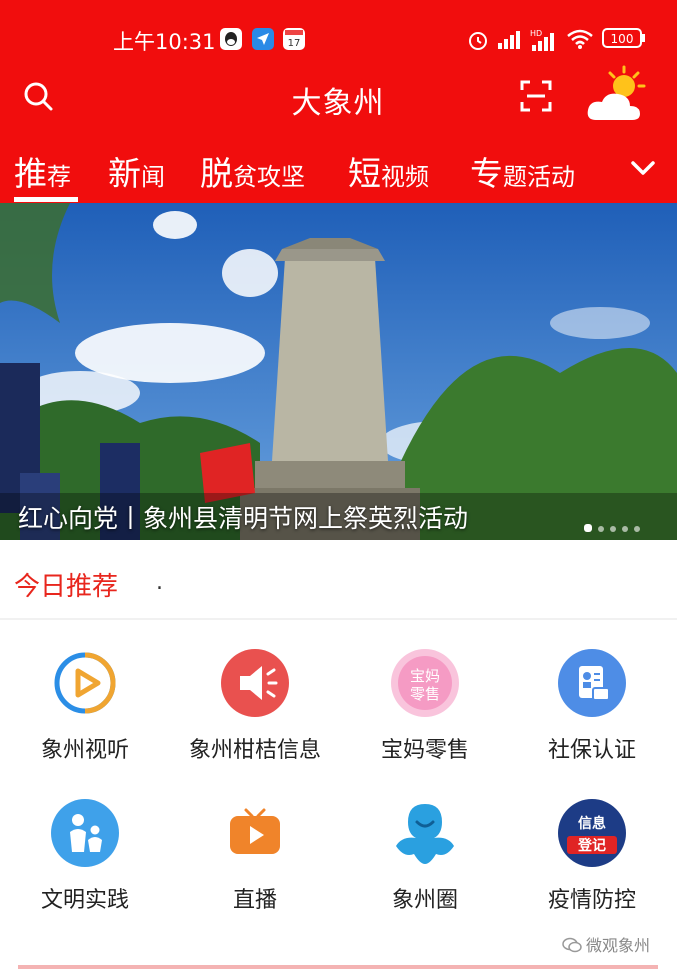  I want to click on svg-text: 登记, so click(591, 845).